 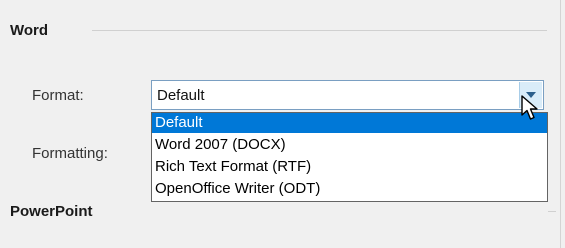 I want to click on word-section-title: Word, so click(x=29, y=30).